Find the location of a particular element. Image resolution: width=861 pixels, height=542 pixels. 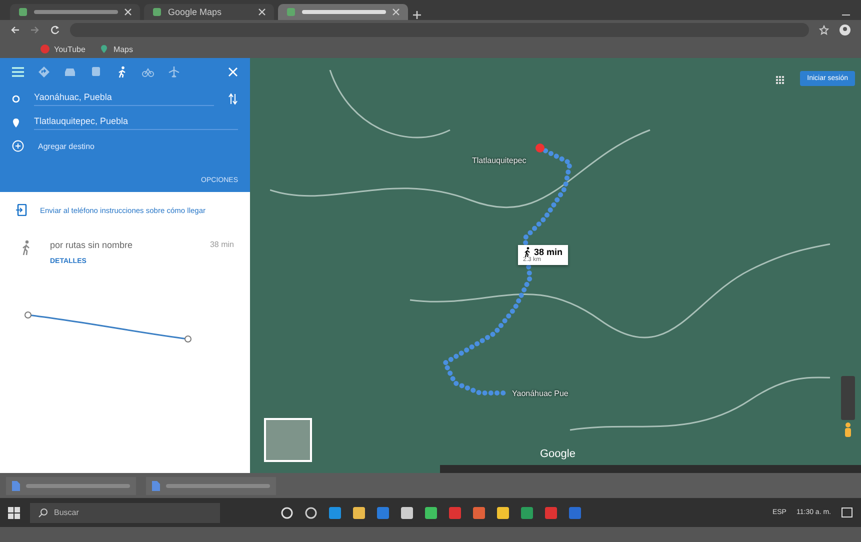

place-label: Yaonáhuac Pue is located at coordinates (540, 393).